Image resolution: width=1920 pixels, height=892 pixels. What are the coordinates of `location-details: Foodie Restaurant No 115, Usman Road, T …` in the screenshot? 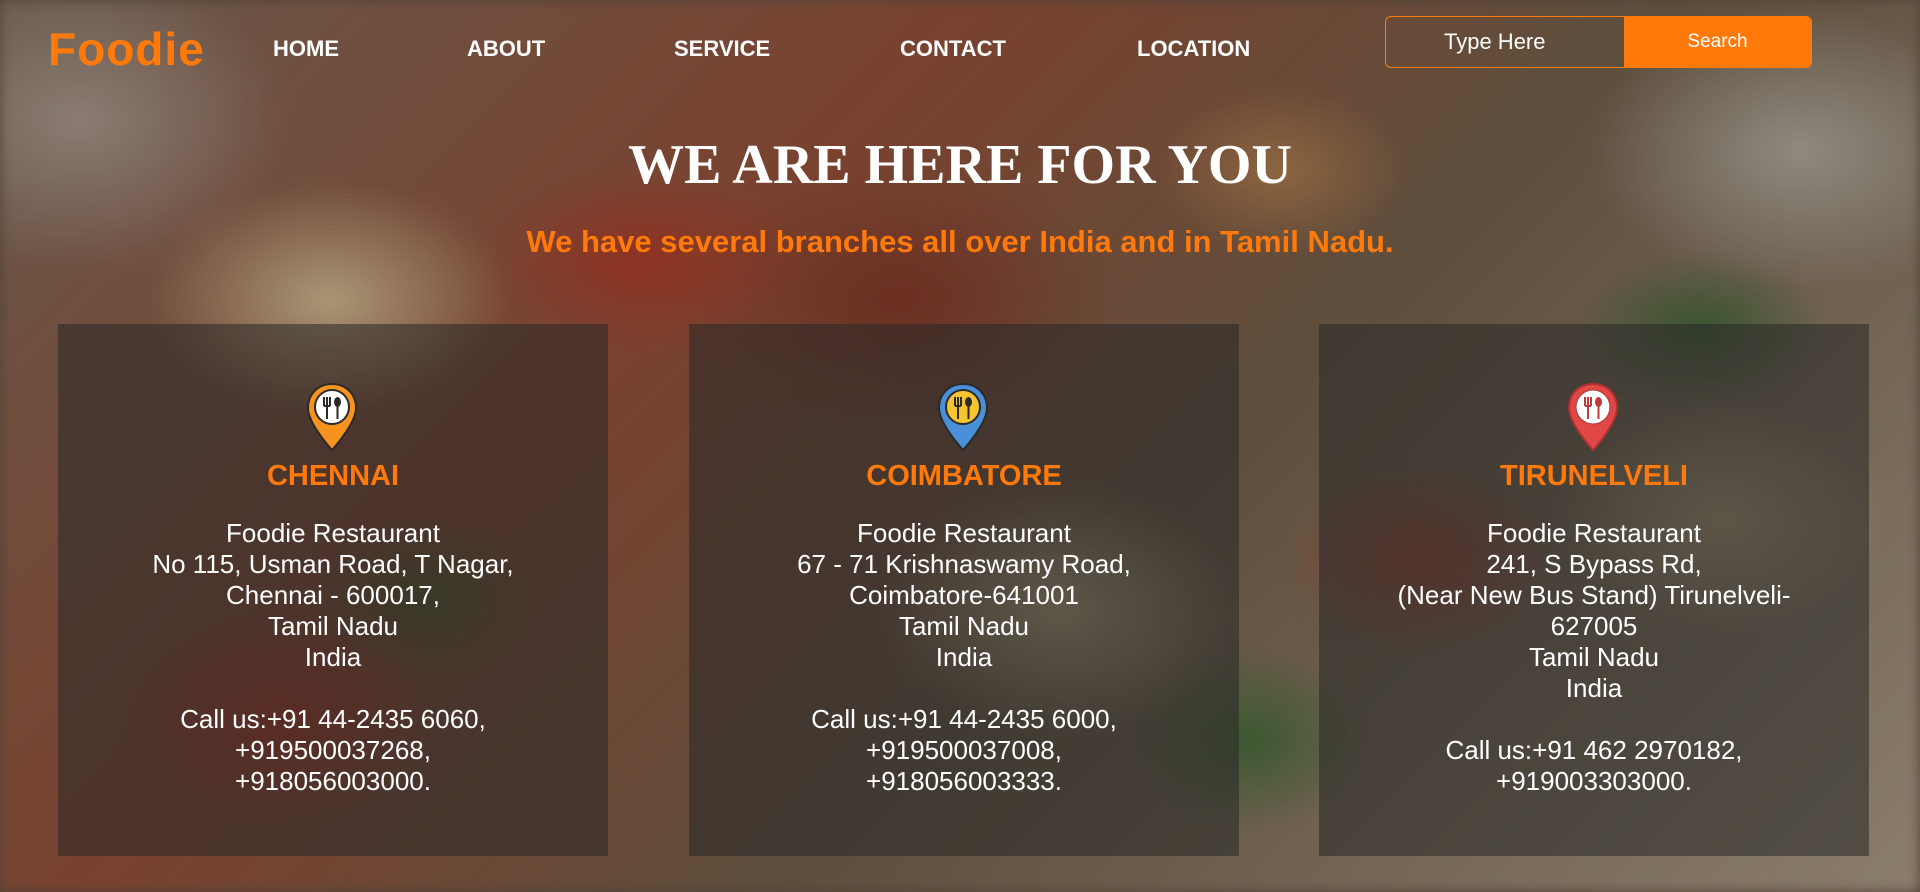 It's located at (333, 657).